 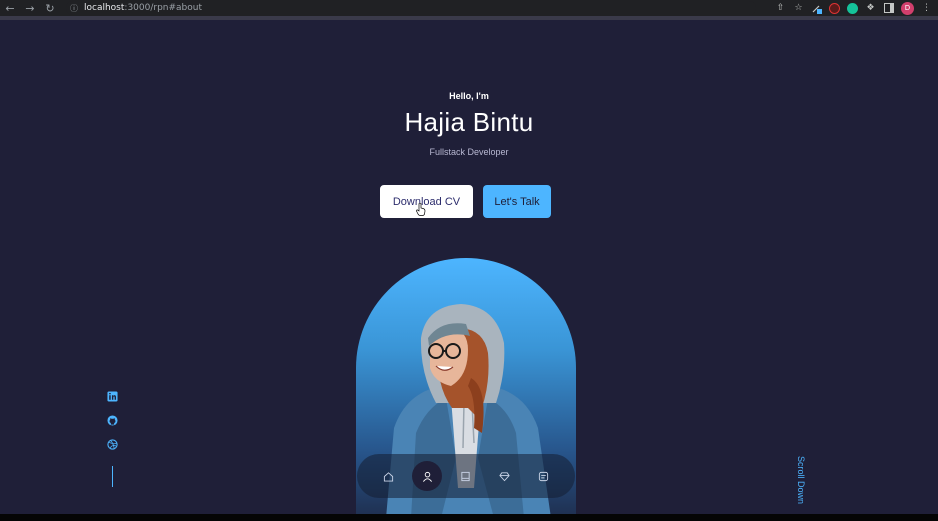 What do you see at coordinates (163, 8) in the screenshot?
I see `url-path: :3000/rpn#about` at bounding box center [163, 8].